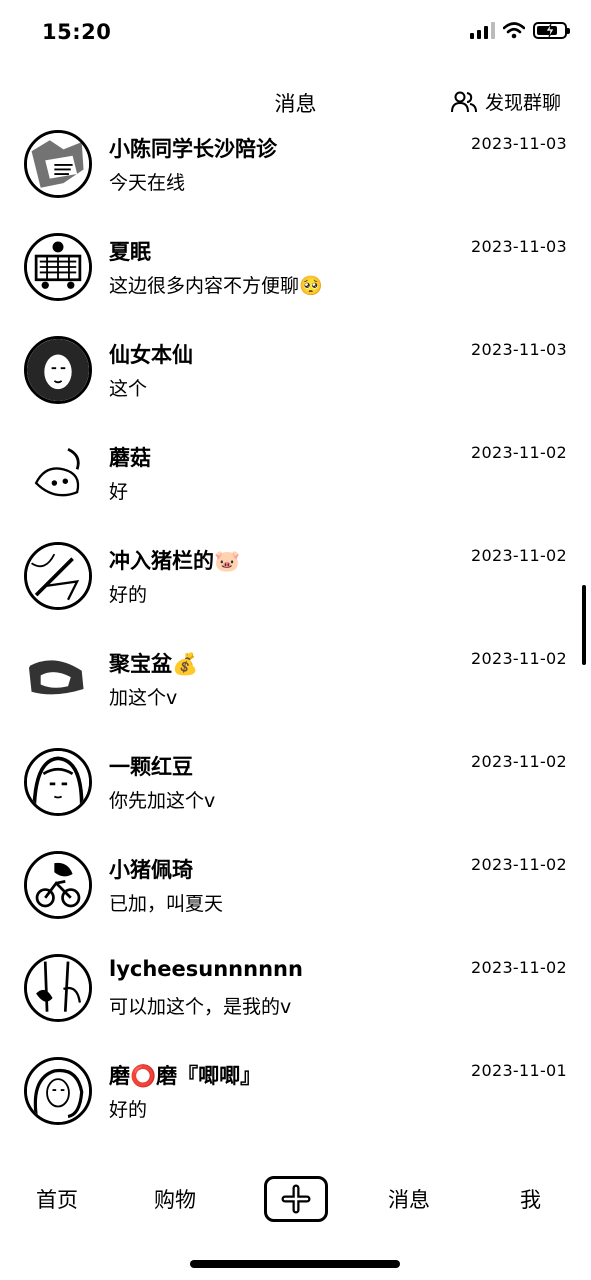 The height and width of the screenshot is (1280, 591). What do you see at coordinates (166, 904) in the screenshot?
I see `chat-preview: 已加，叫夏天` at bounding box center [166, 904].